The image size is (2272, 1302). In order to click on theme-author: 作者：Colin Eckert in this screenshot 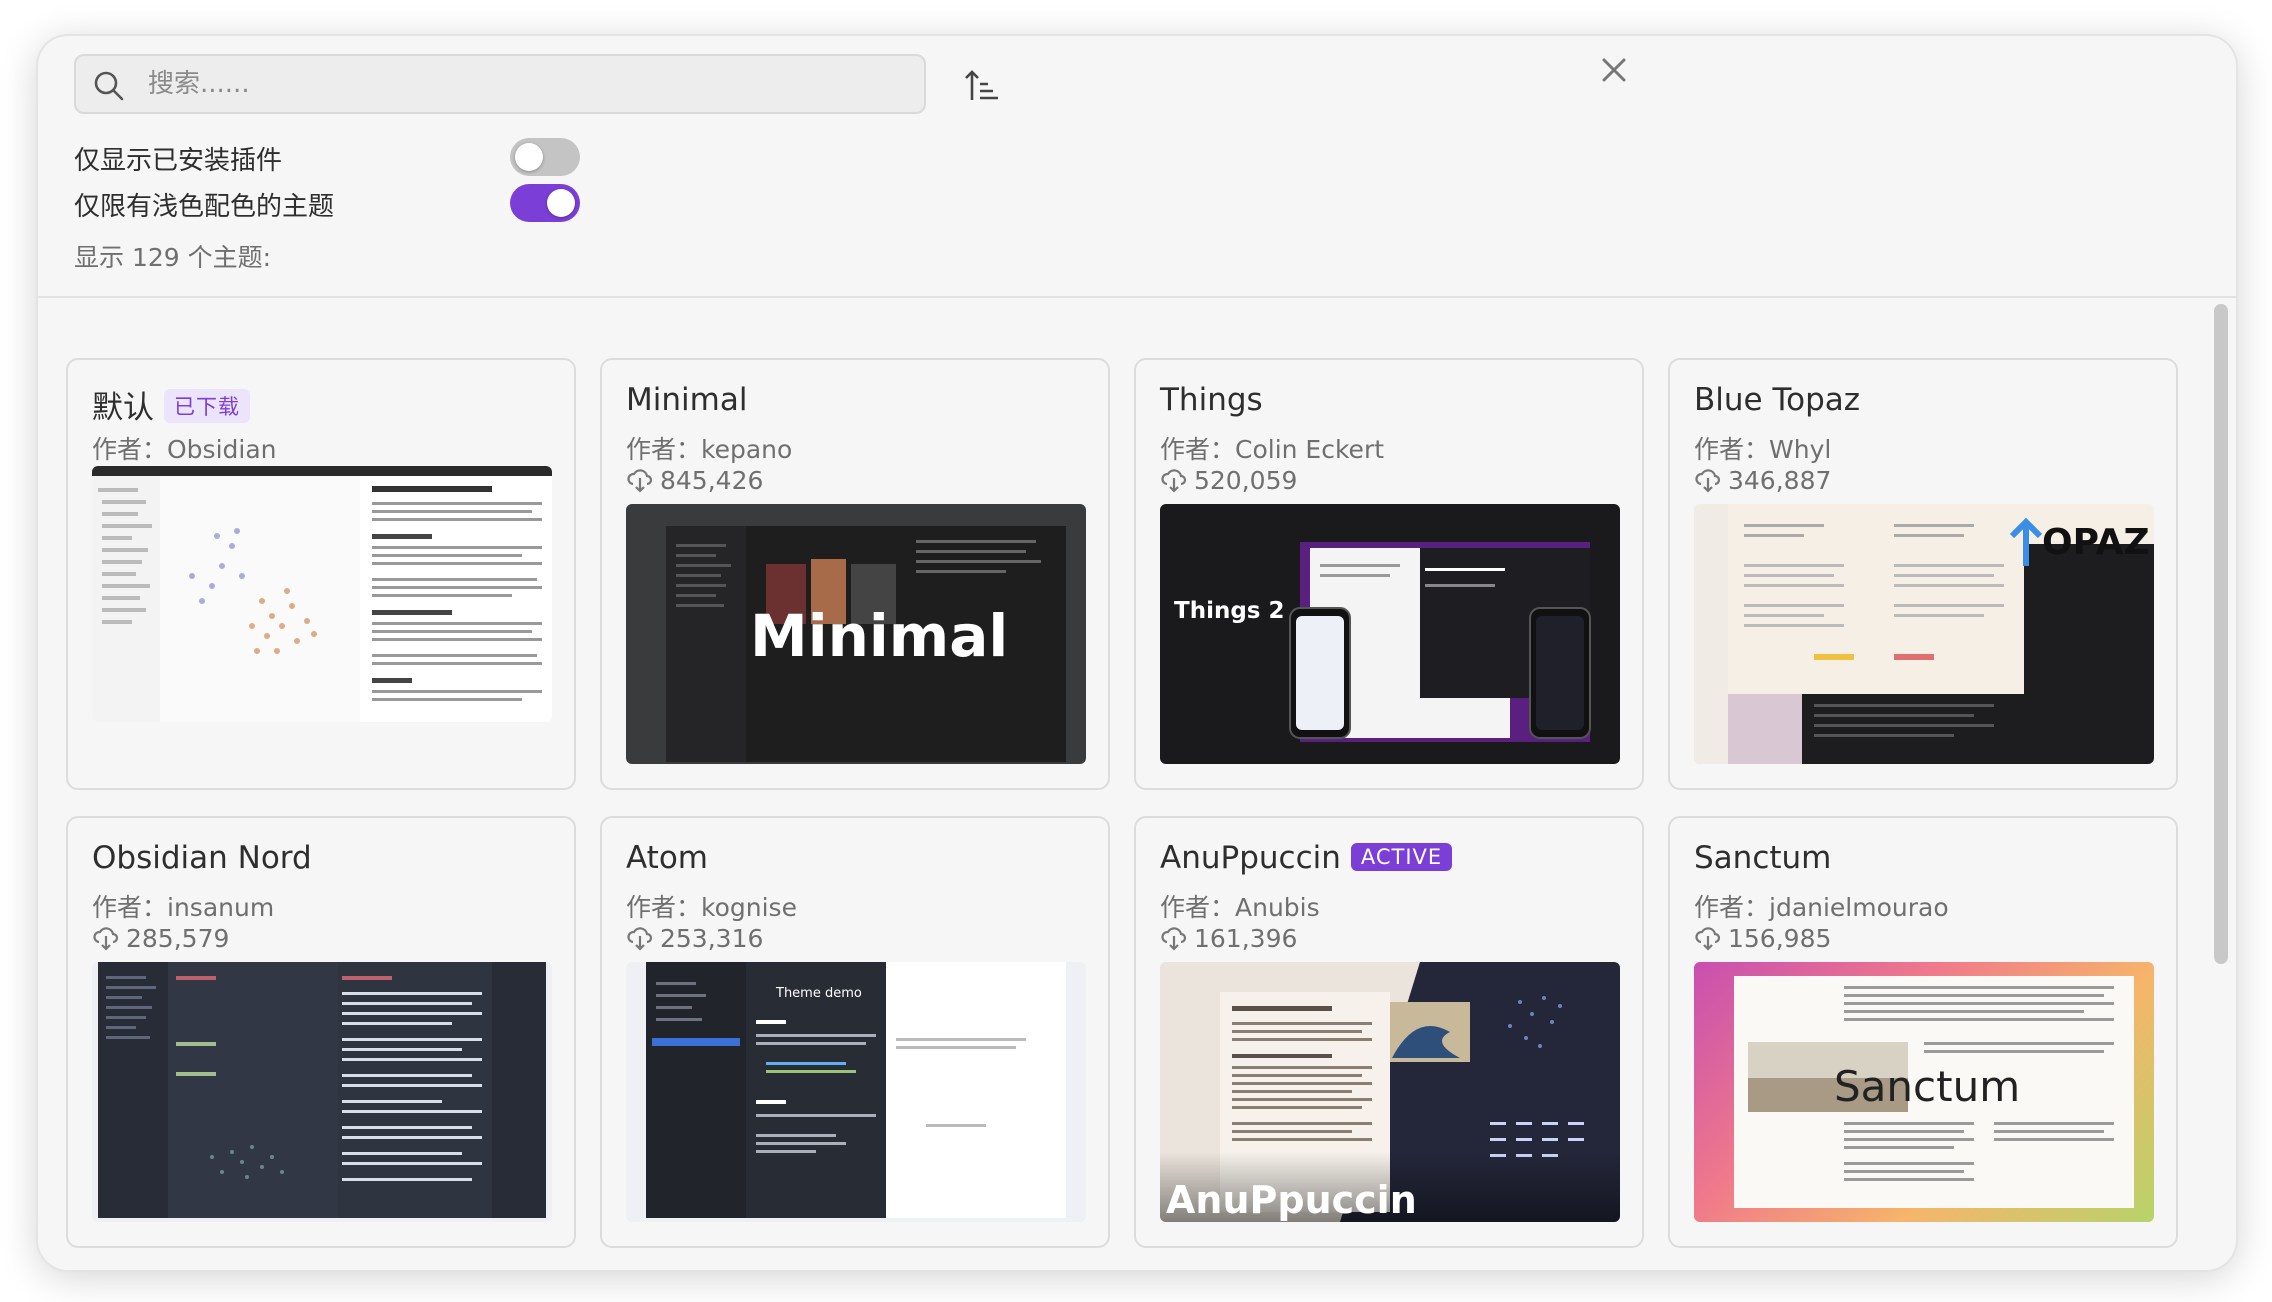, I will do `click(1272, 449)`.